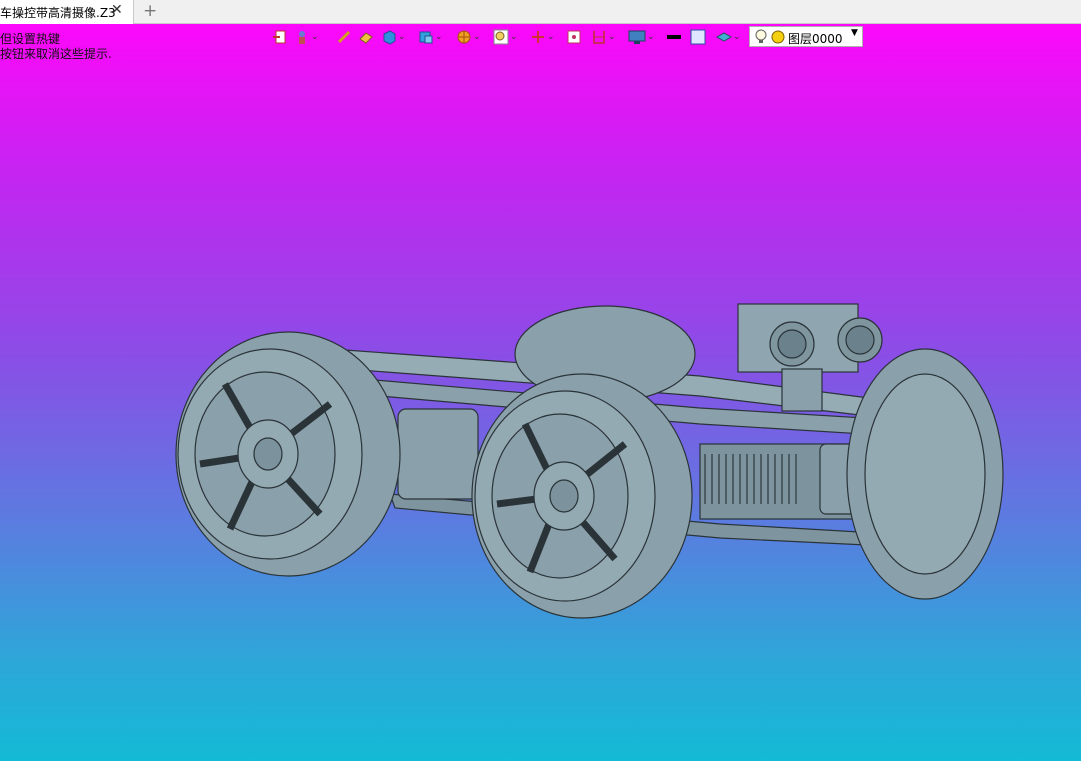 This screenshot has height=765, width=1081. What do you see at coordinates (574, 37) in the screenshot?
I see `grid-icon` at bounding box center [574, 37].